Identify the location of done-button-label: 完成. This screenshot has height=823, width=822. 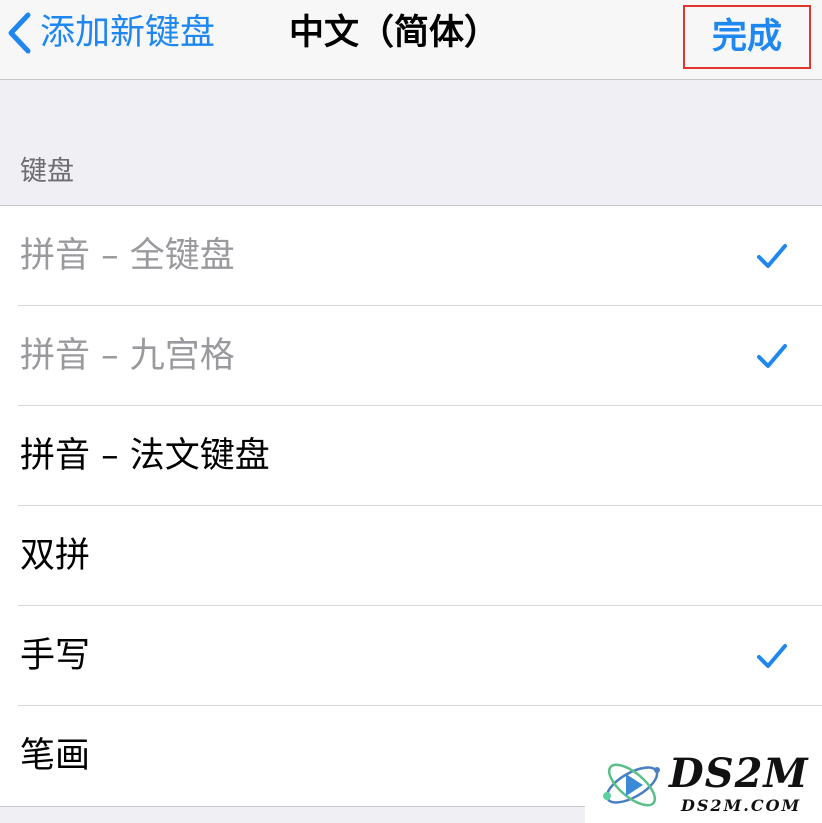
(746, 37).